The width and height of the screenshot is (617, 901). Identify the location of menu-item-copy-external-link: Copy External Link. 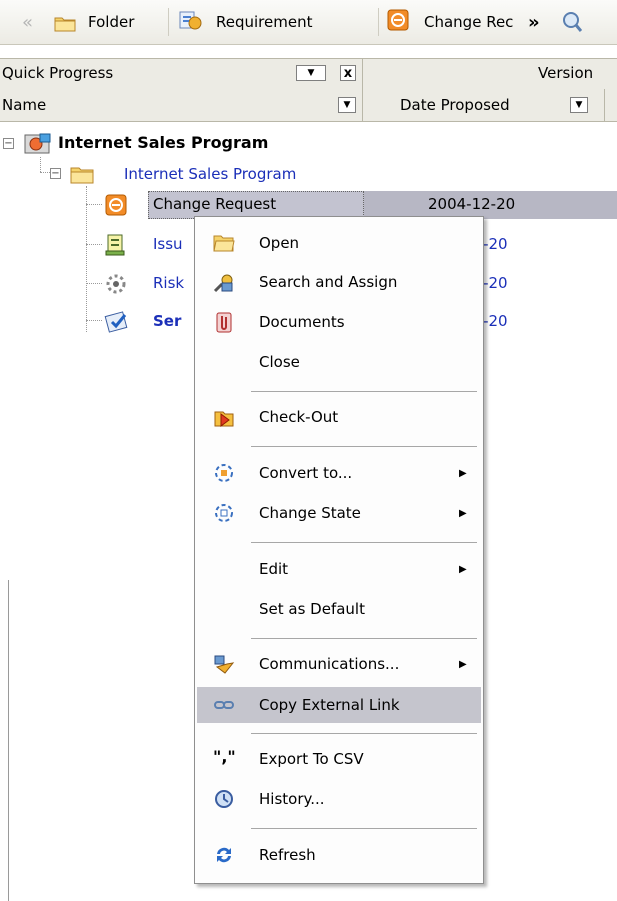
(339, 705).